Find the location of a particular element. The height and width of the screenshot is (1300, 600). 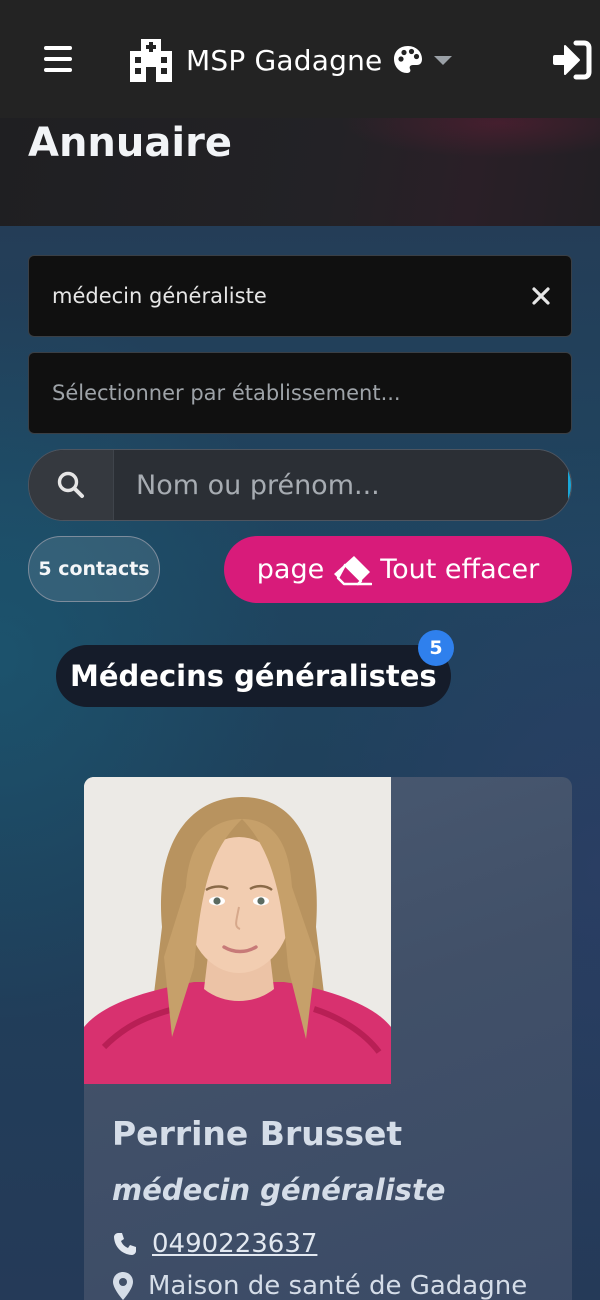

phone-icon is located at coordinates (125, 1244).